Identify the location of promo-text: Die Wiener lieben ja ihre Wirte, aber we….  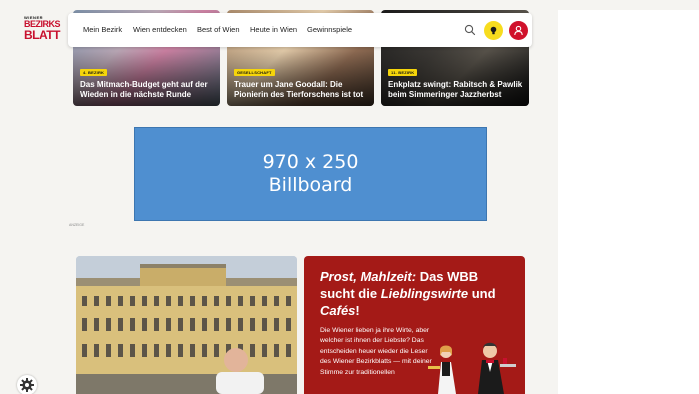
(376, 351).